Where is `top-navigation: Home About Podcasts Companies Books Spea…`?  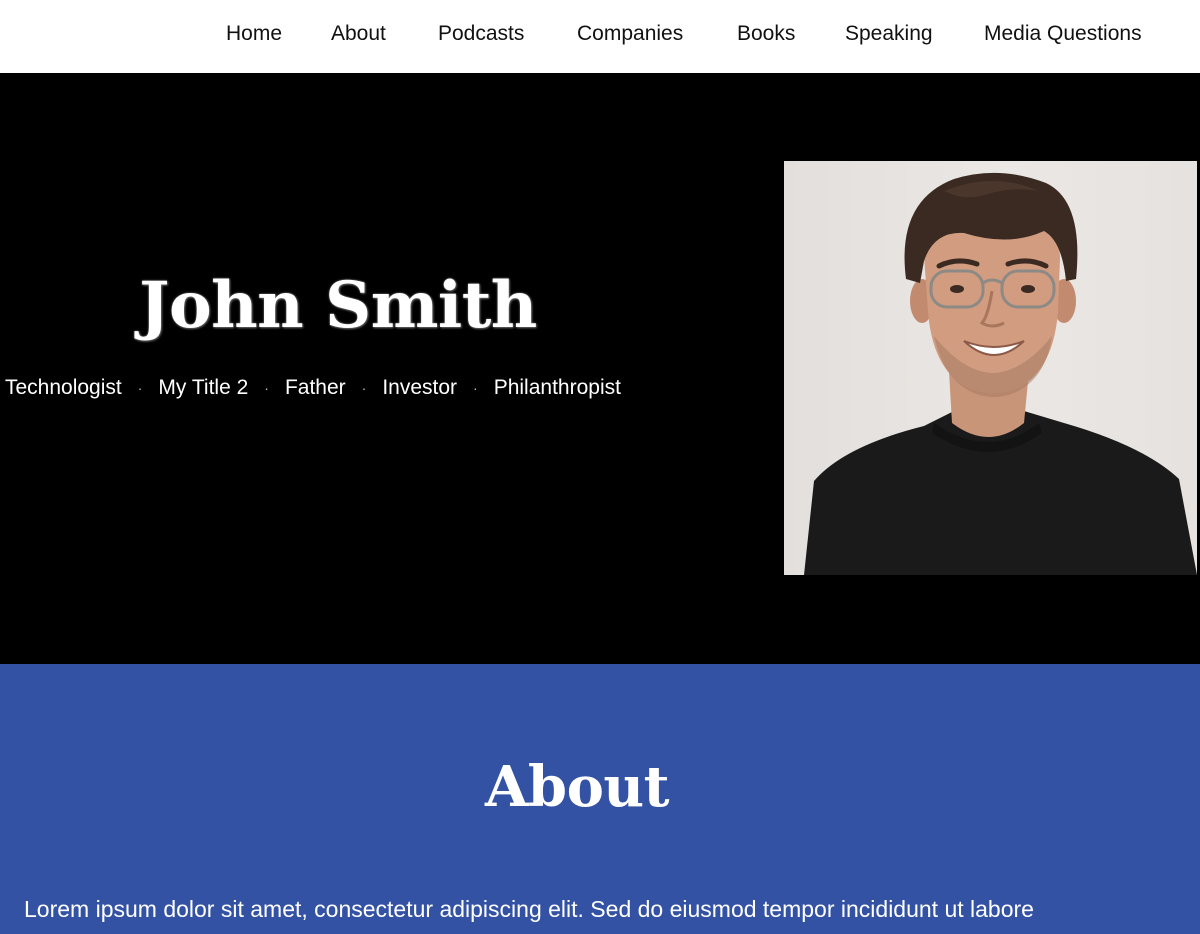 top-navigation: Home About Podcasts Companies Books Spea… is located at coordinates (600, 36).